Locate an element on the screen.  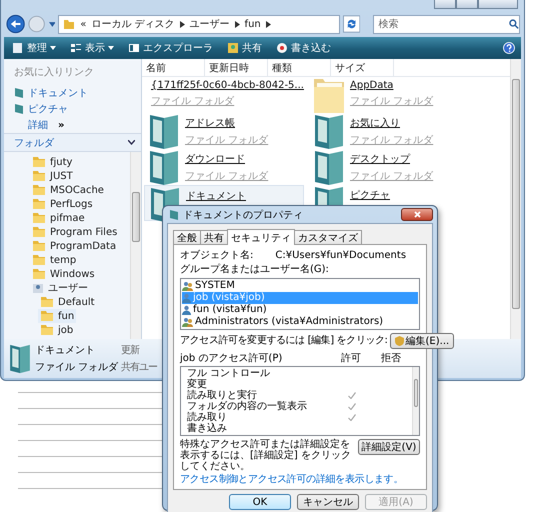
tab: 共有 is located at coordinates (214, 237).